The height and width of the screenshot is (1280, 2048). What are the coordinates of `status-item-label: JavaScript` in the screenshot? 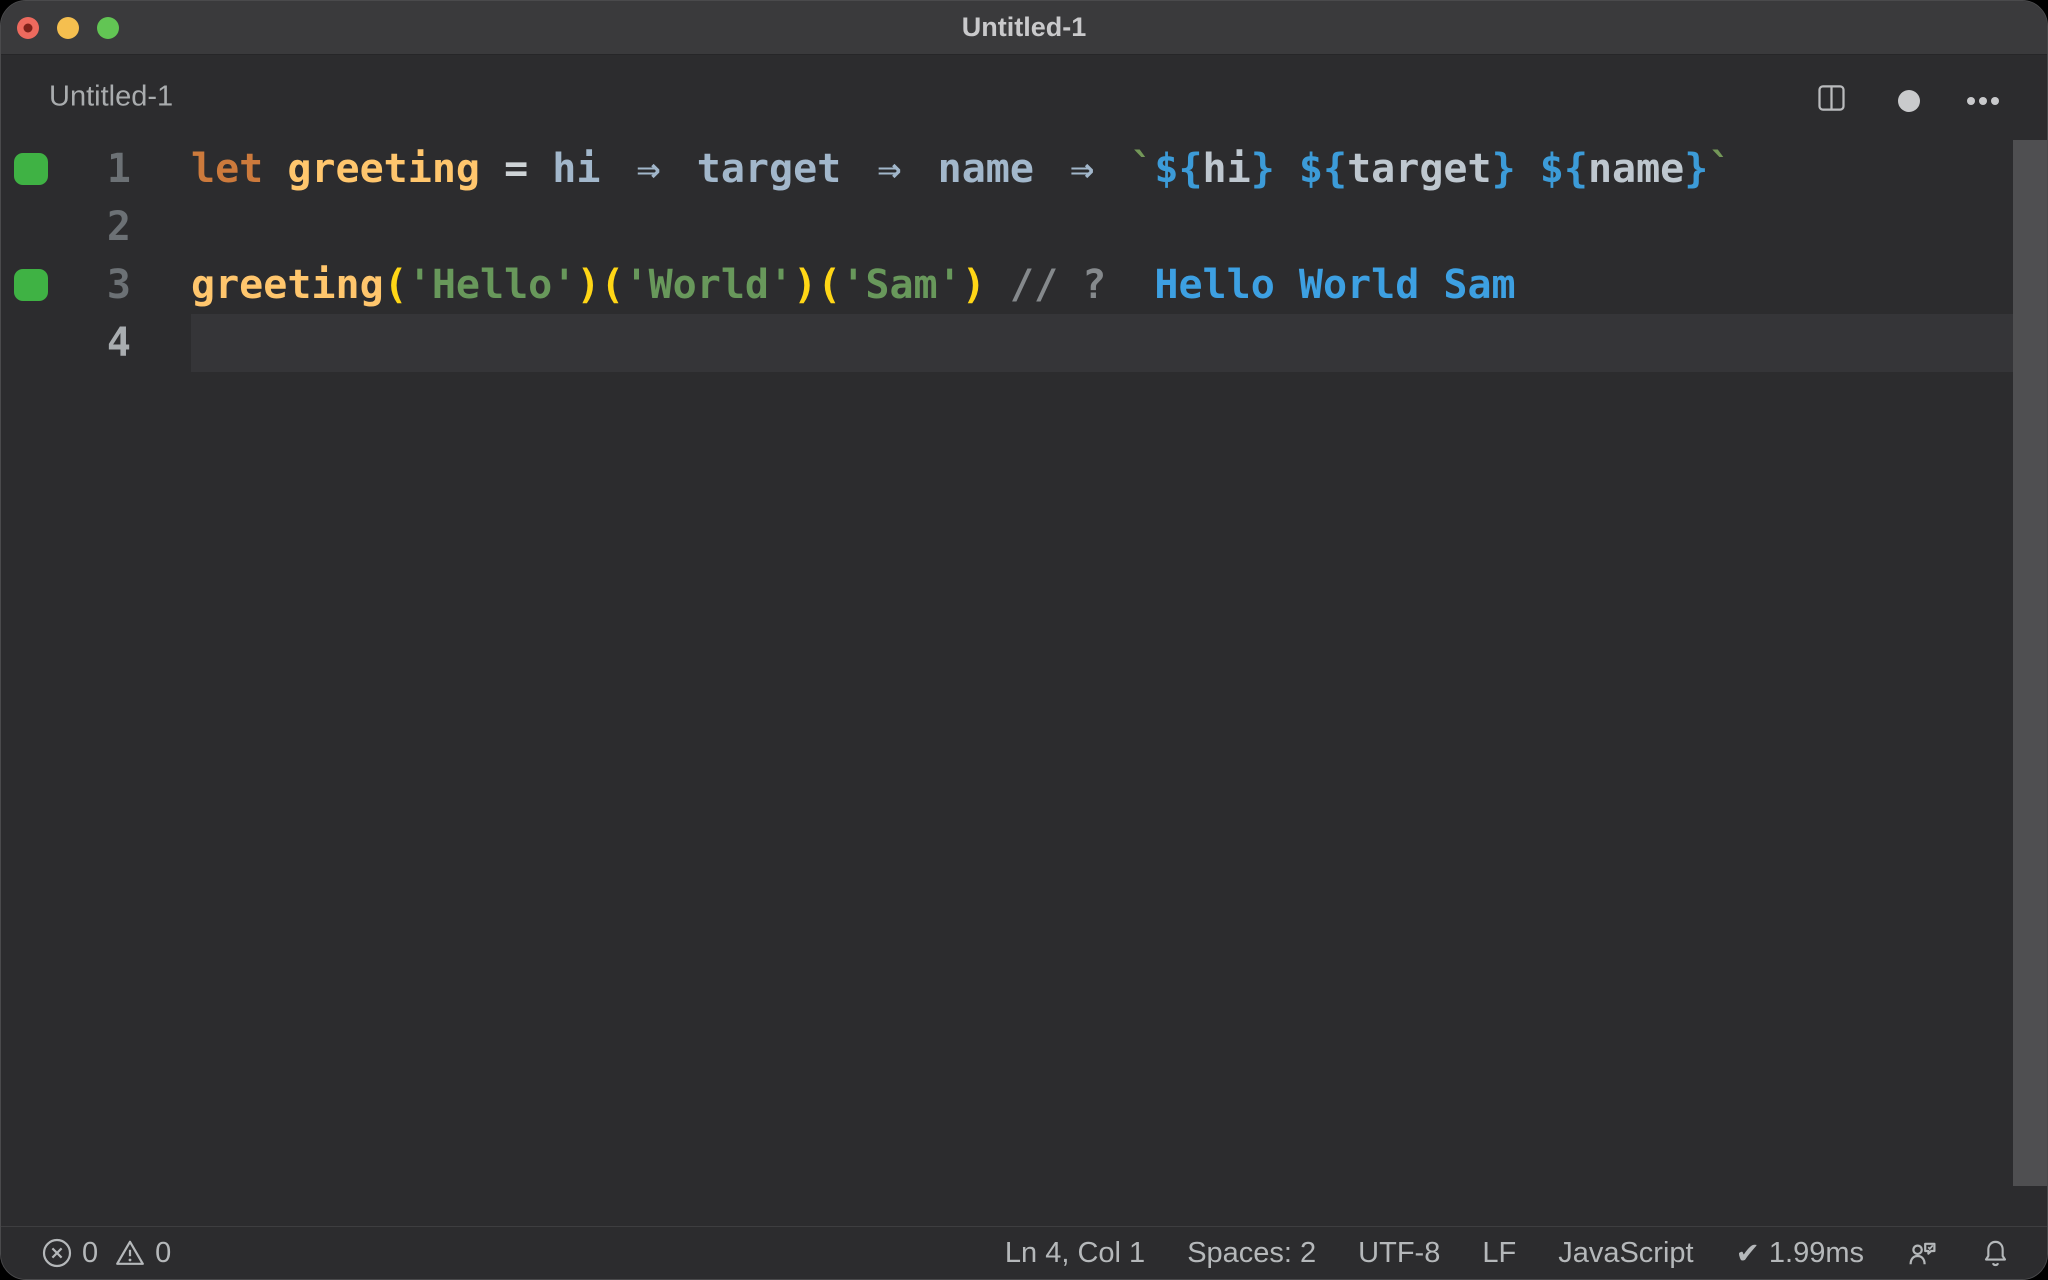 It's located at (1626, 1252).